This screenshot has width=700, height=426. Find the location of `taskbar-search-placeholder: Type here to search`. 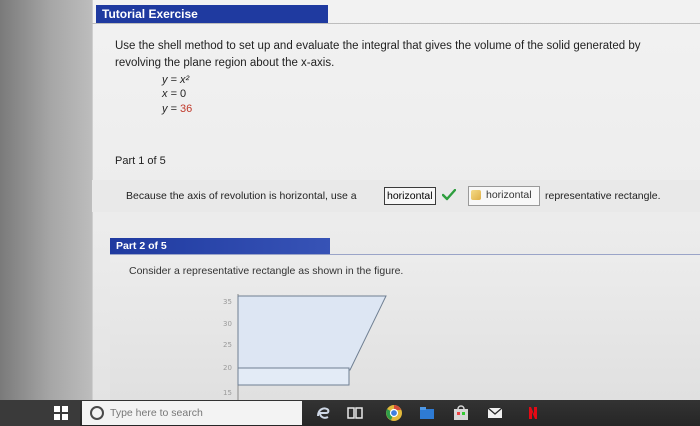

taskbar-search-placeholder: Type here to search is located at coordinates (156, 413).